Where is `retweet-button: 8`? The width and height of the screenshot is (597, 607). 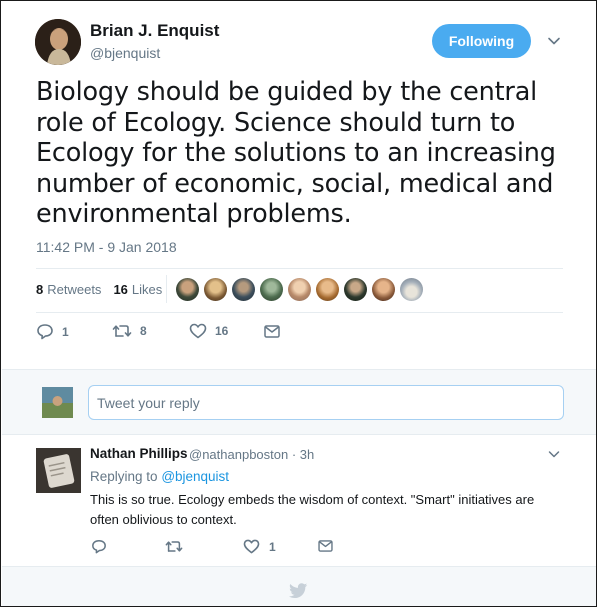
retweet-button: 8 is located at coordinates (129, 331).